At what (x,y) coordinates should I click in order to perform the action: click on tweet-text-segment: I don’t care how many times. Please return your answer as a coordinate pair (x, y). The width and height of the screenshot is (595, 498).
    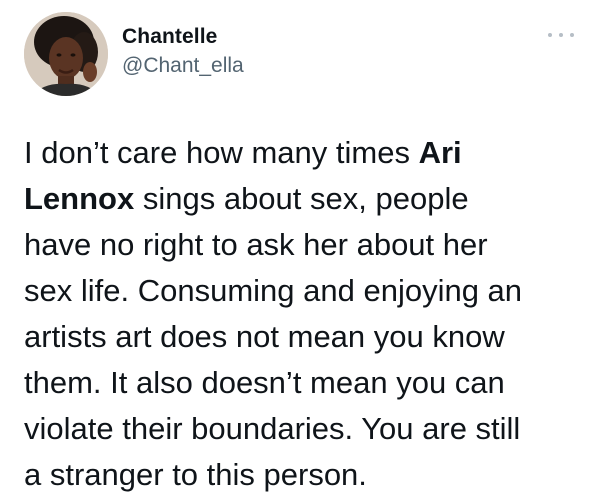
    Looking at the image, I should click on (221, 152).